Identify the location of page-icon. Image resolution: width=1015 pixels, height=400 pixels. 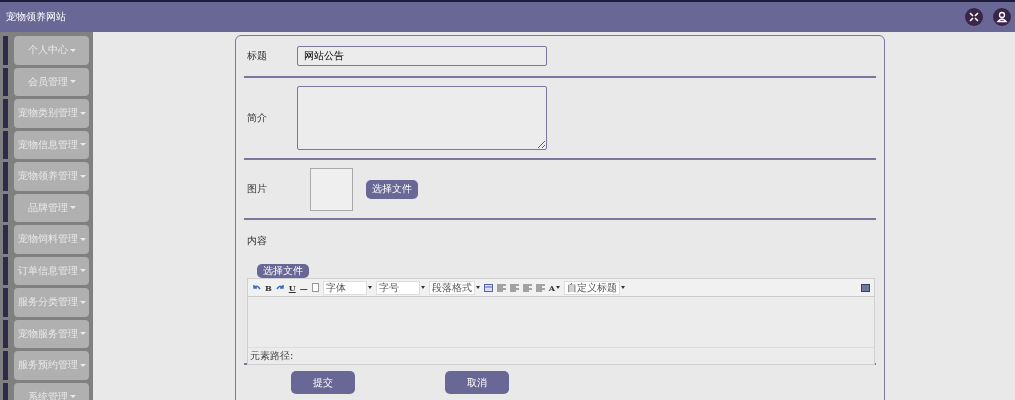
(315, 287).